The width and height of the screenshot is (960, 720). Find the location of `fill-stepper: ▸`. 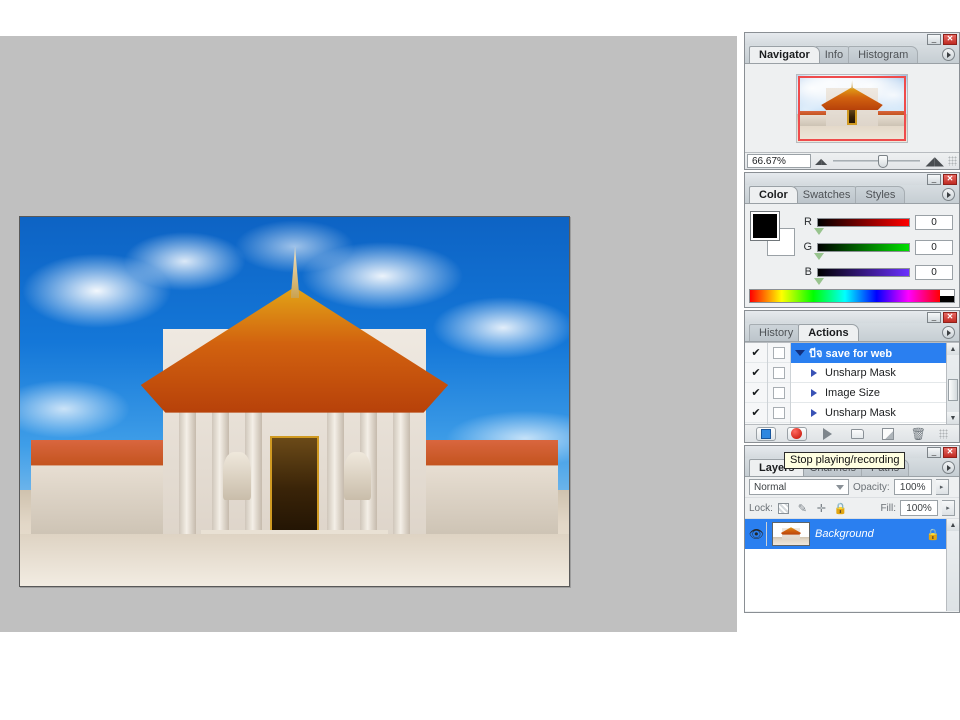

fill-stepper: ▸ is located at coordinates (948, 508).